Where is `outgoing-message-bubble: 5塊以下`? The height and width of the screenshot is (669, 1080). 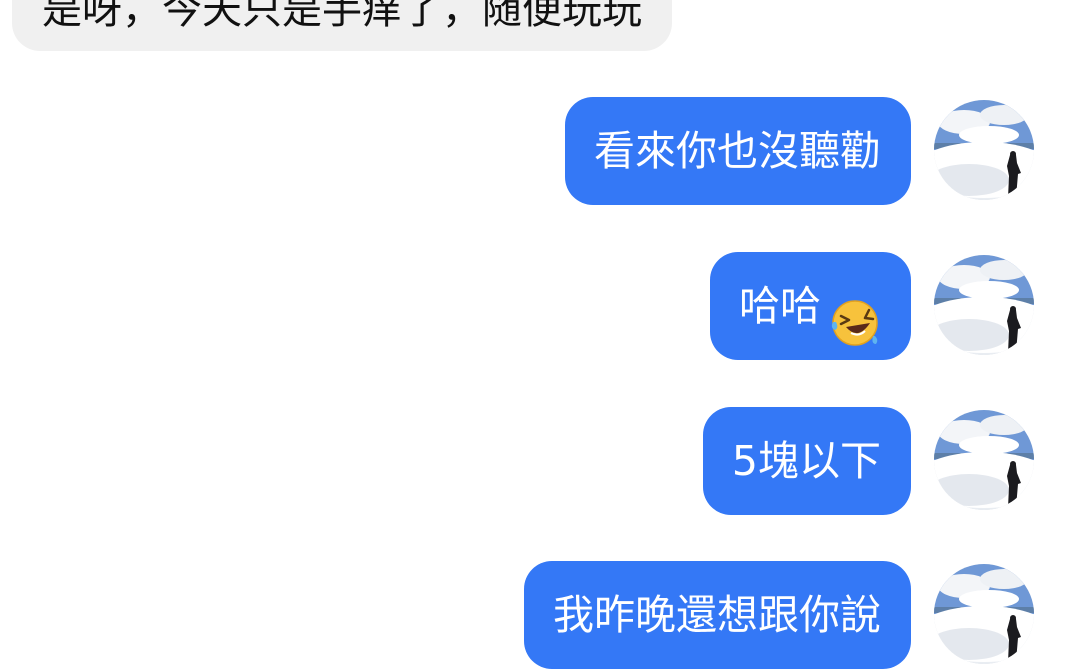
outgoing-message-bubble: 5塊以下 is located at coordinates (806, 461).